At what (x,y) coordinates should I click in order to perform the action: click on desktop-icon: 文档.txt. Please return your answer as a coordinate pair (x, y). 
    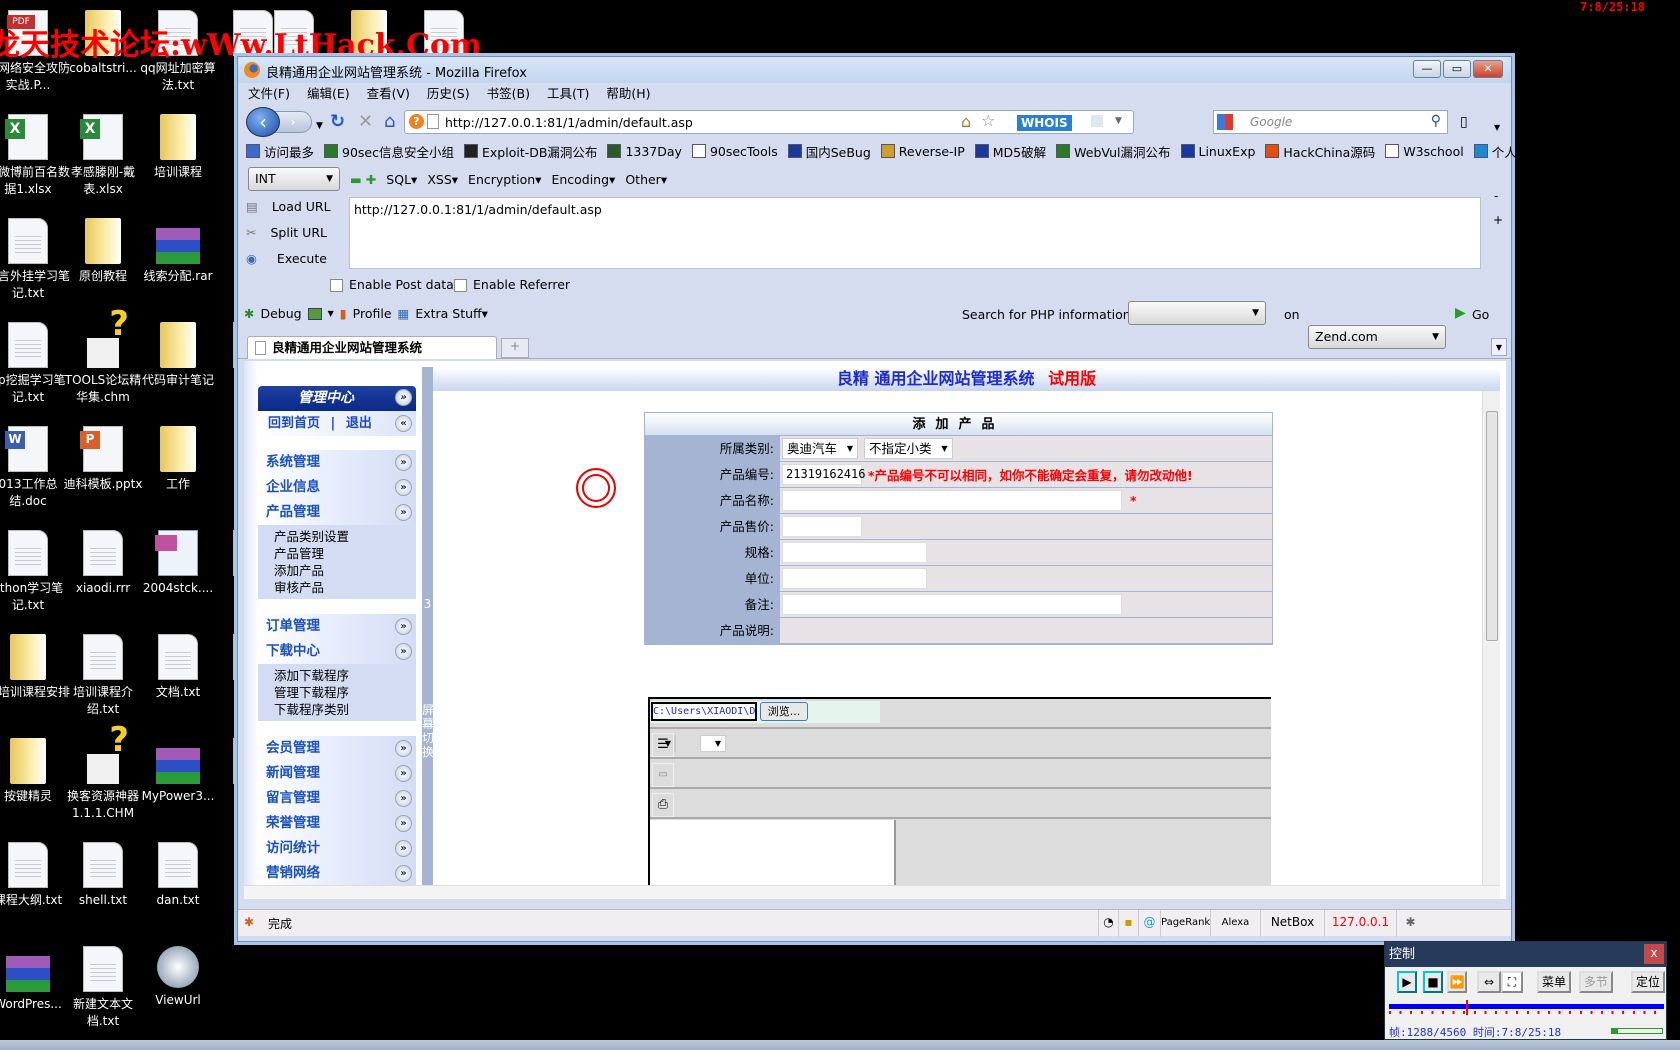
    Looking at the image, I should click on (178, 667).